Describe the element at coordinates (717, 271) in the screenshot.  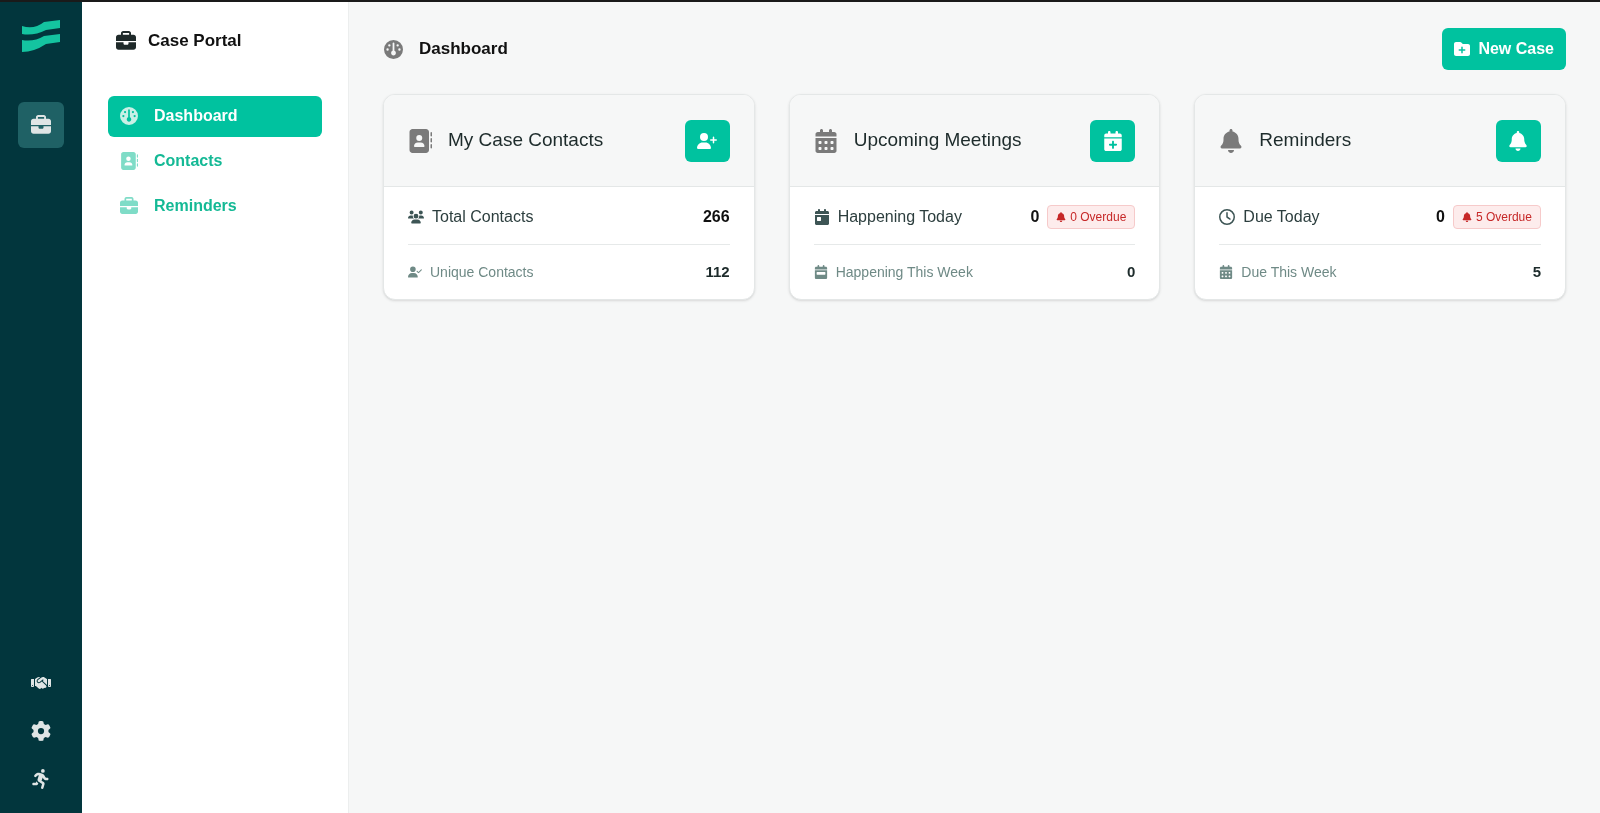
I see `stat-value: 112` at that location.